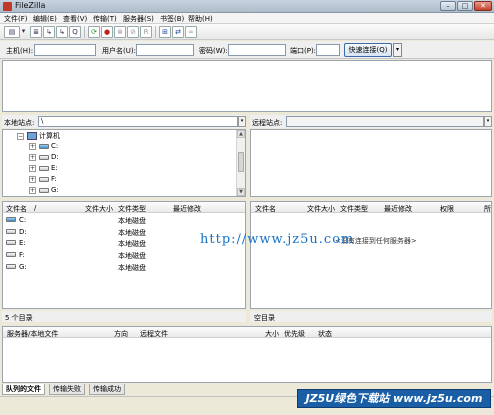  What do you see at coordinates (20, 136) in the screenshot?
I see `collapse-icon: −` at bounding box center [20, 136].